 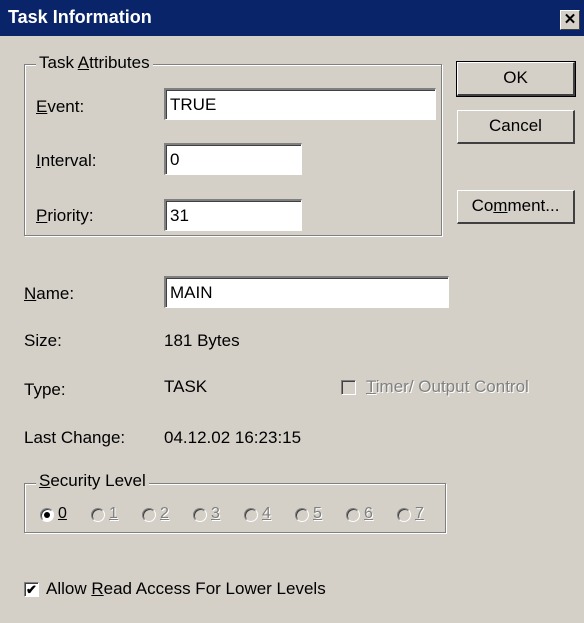 I want to click on security-level-label-6: 6, so click(x=368, y=513).